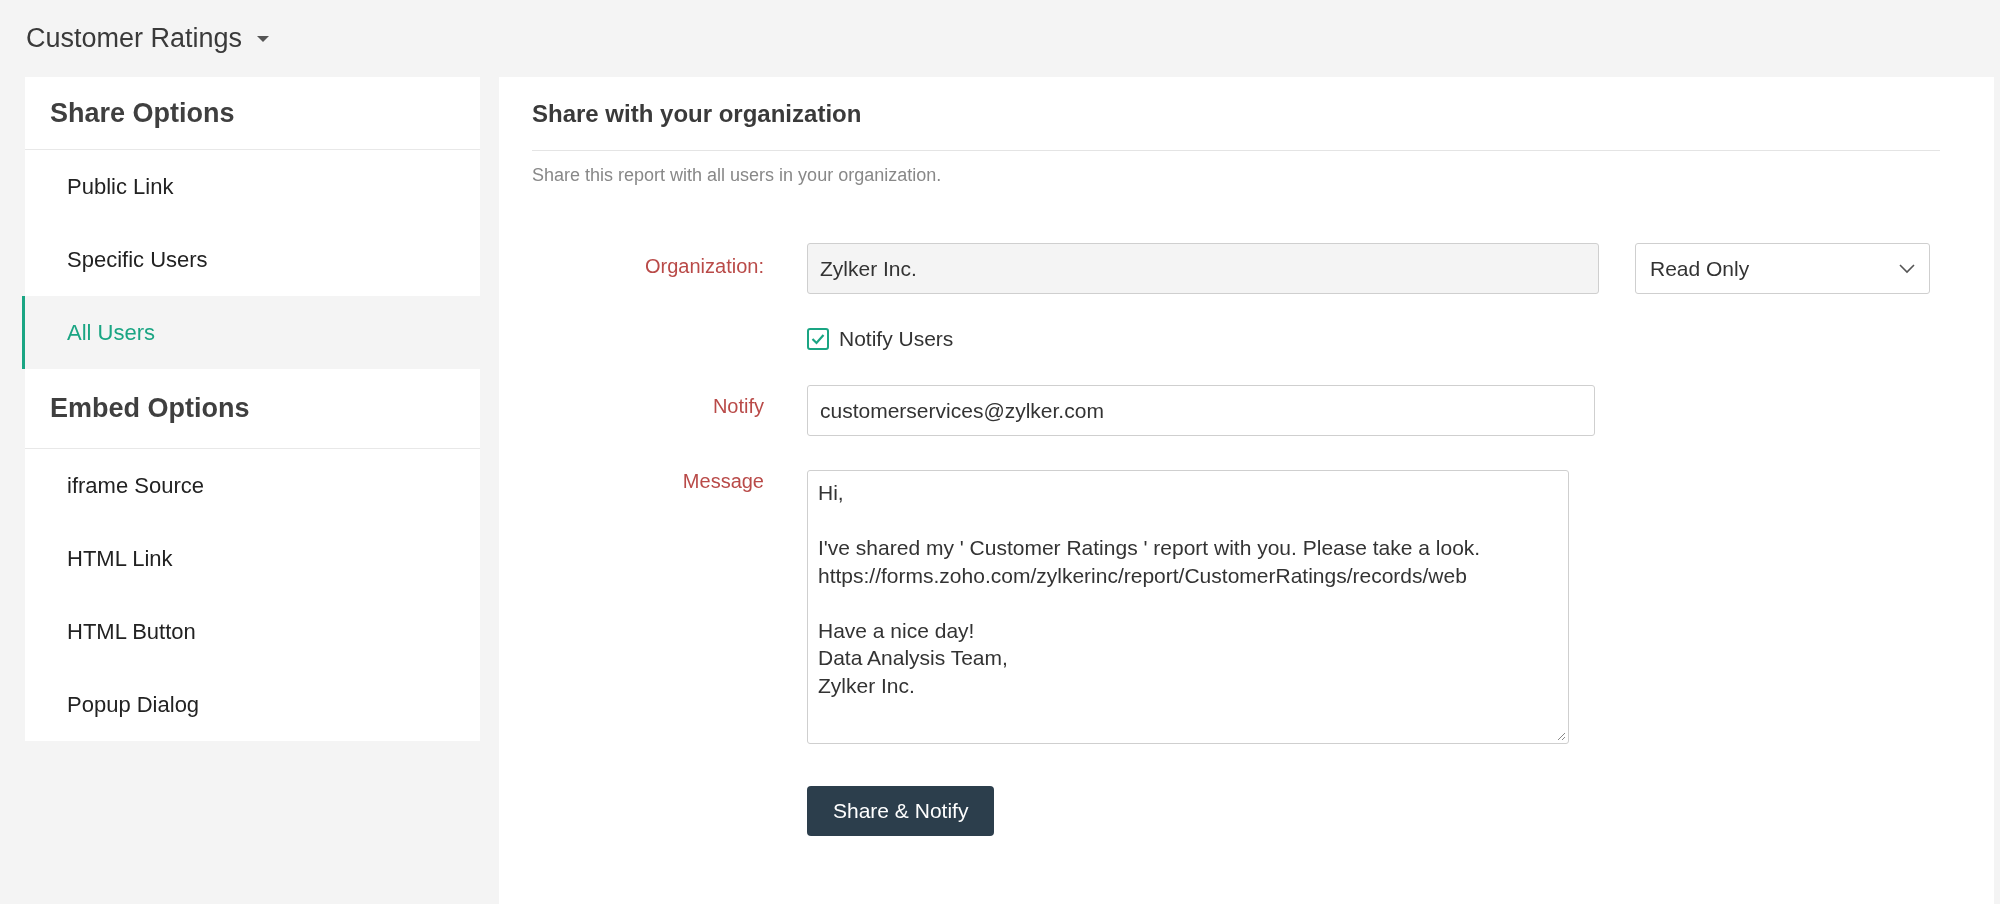 The image size is (2000, 904). I want to click on share-notify-button: Share & Notify, so click(901, 811).